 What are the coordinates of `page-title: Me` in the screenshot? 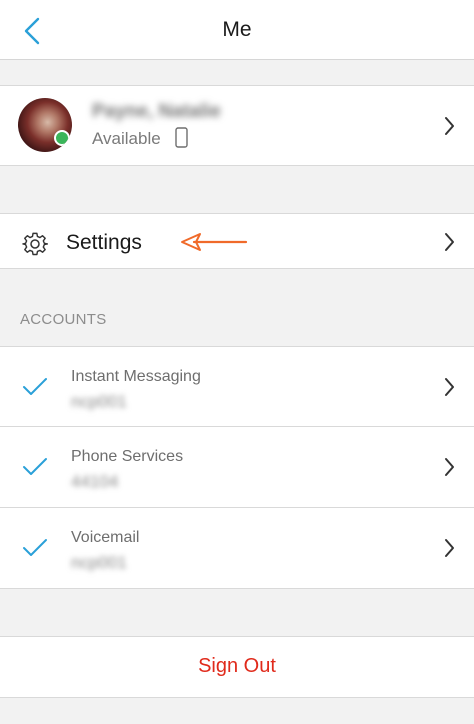 It's located at (237, 29).